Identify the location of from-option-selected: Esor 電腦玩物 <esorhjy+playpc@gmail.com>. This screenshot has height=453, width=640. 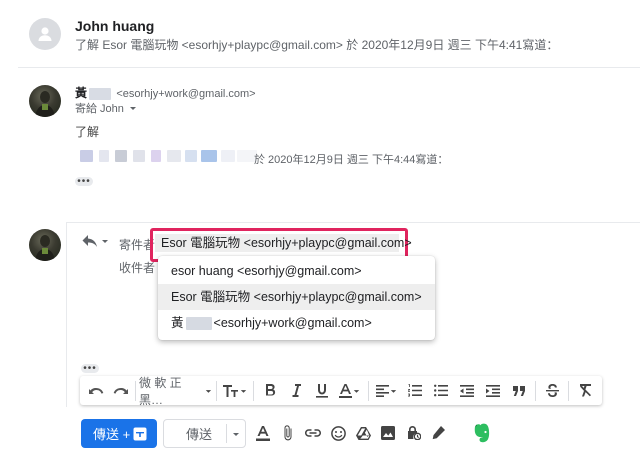
(296, 297).